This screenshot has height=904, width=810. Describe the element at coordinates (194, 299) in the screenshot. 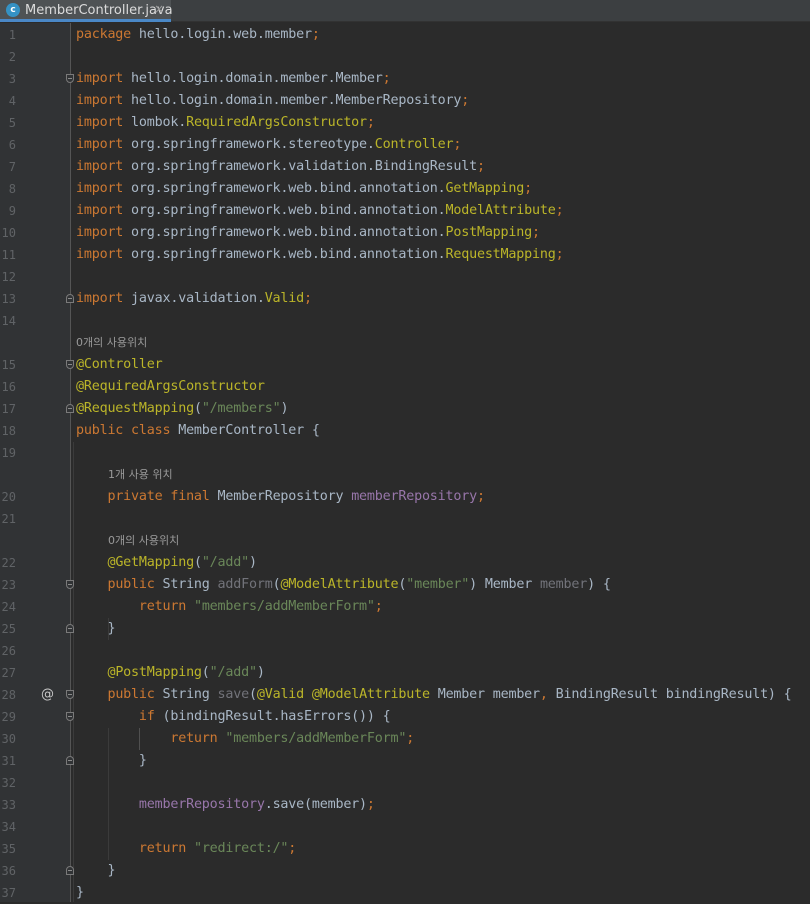

I see `code-text: import javax.validation.Valid;` at that location.